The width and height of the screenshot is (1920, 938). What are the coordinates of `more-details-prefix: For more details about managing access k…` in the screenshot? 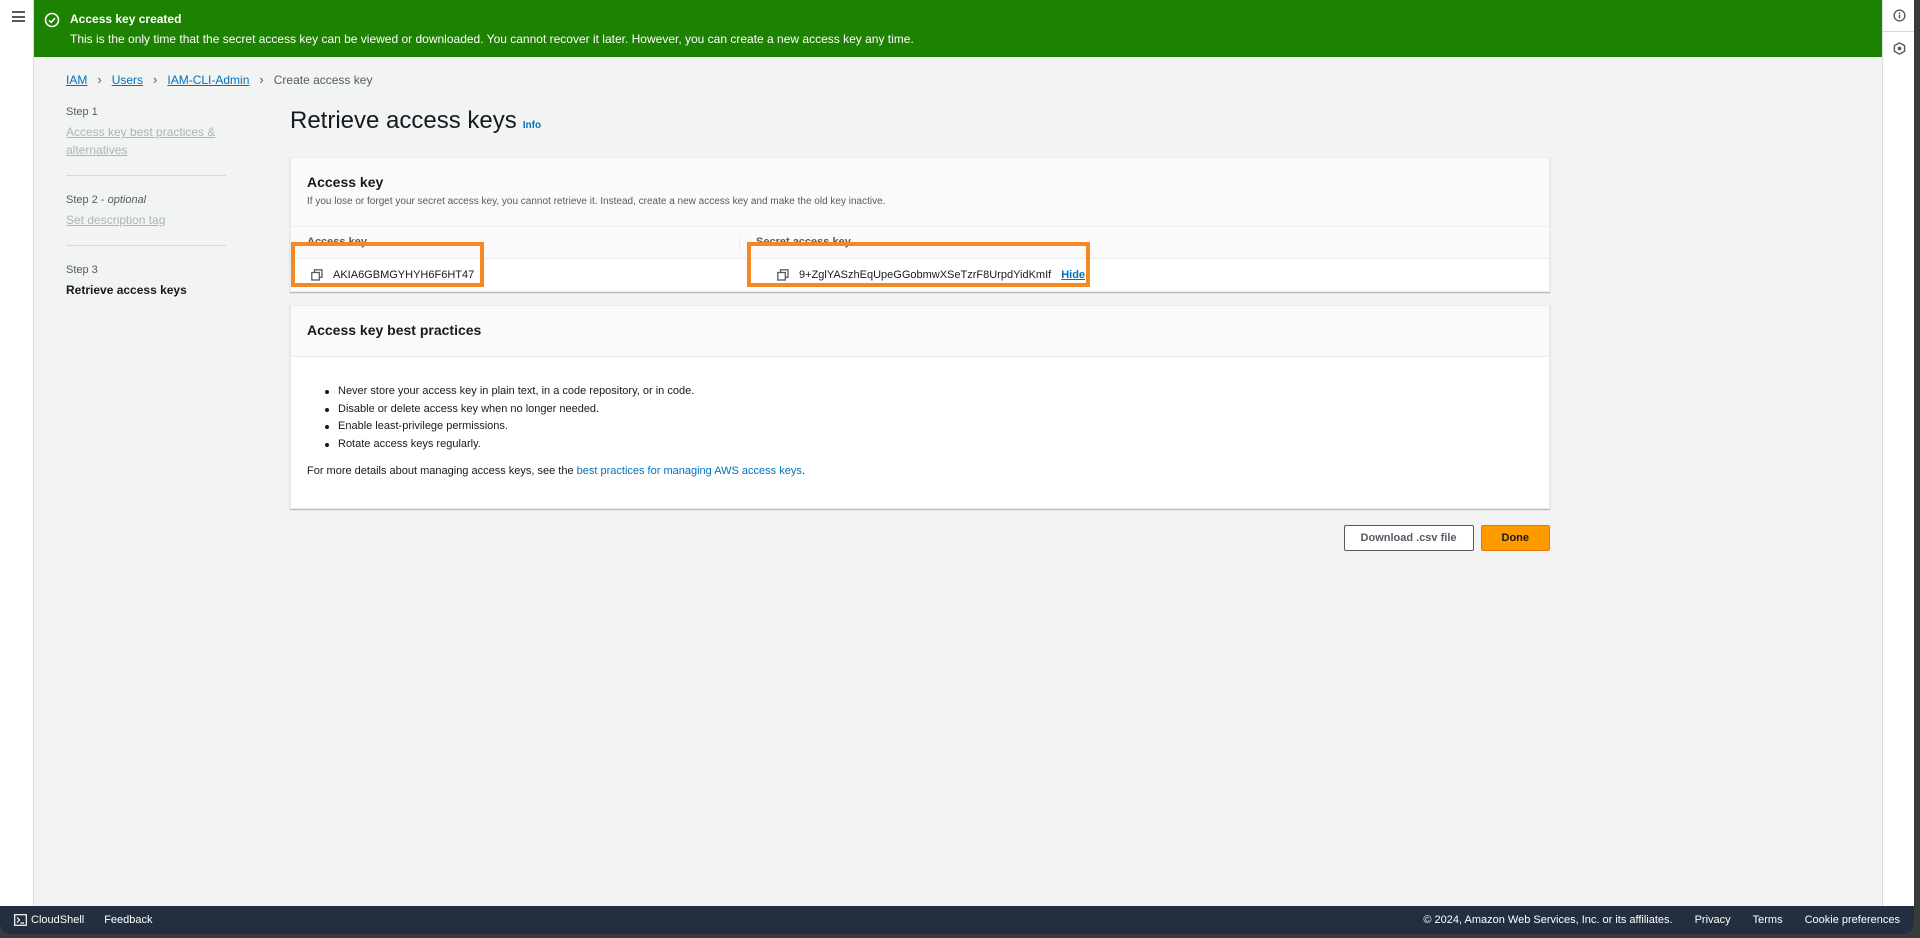 It's located at (442, 471).